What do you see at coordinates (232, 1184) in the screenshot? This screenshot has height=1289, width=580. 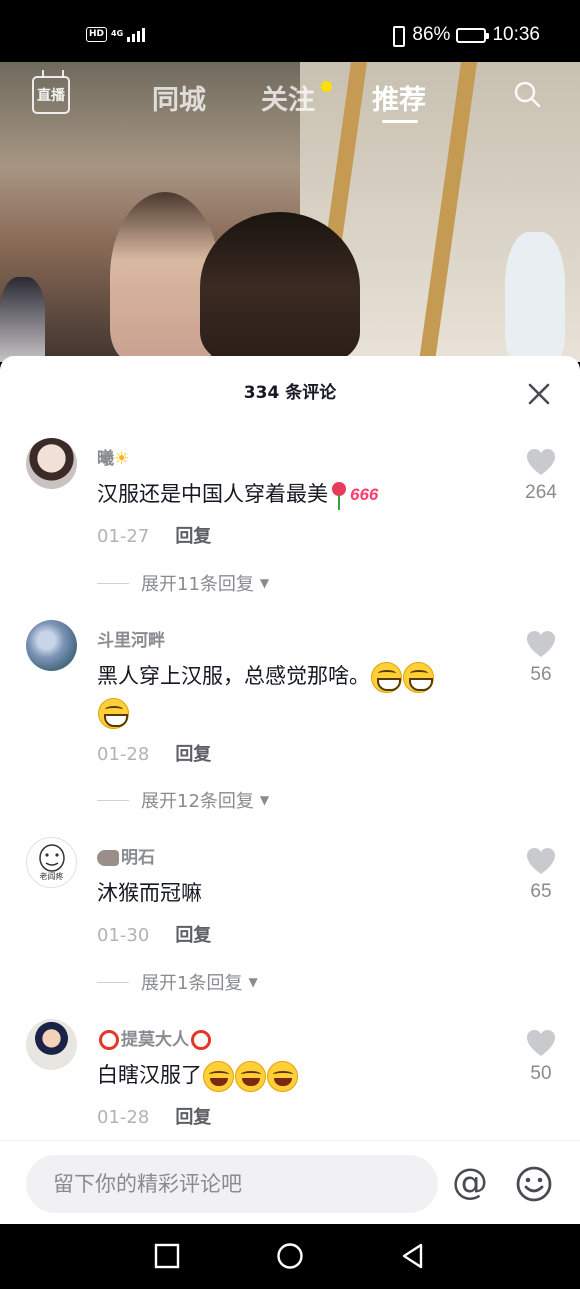 I see `comment-input: 留下你的精彩评论吧` at bounding box center [232, 1184].